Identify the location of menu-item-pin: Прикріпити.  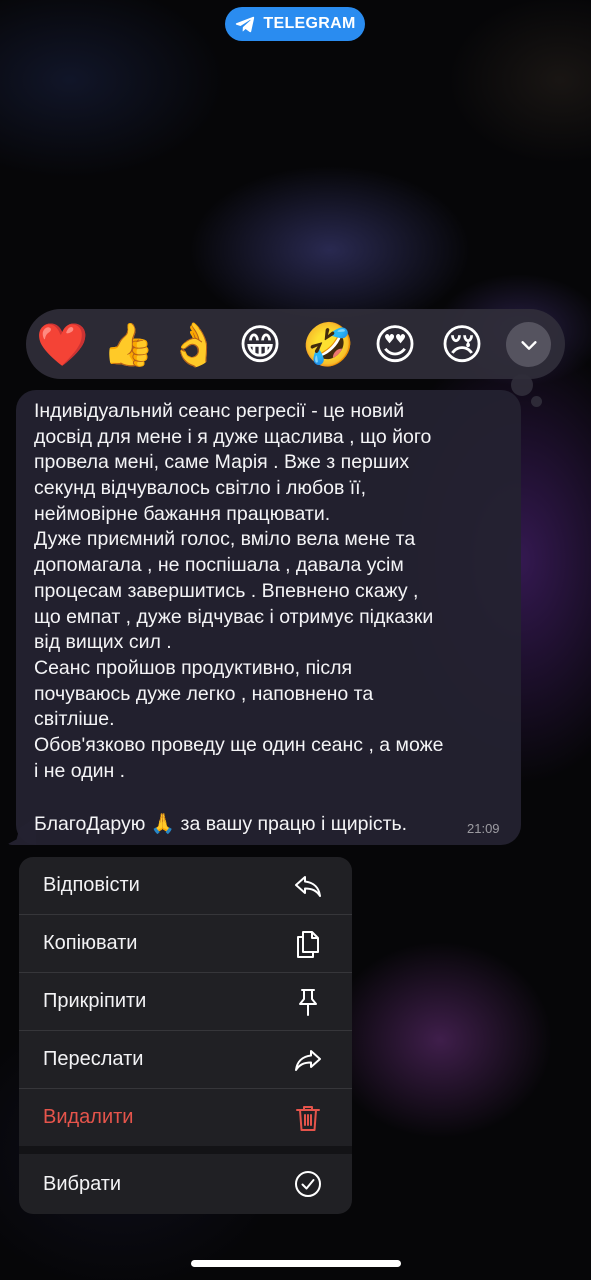
(185, 1001).